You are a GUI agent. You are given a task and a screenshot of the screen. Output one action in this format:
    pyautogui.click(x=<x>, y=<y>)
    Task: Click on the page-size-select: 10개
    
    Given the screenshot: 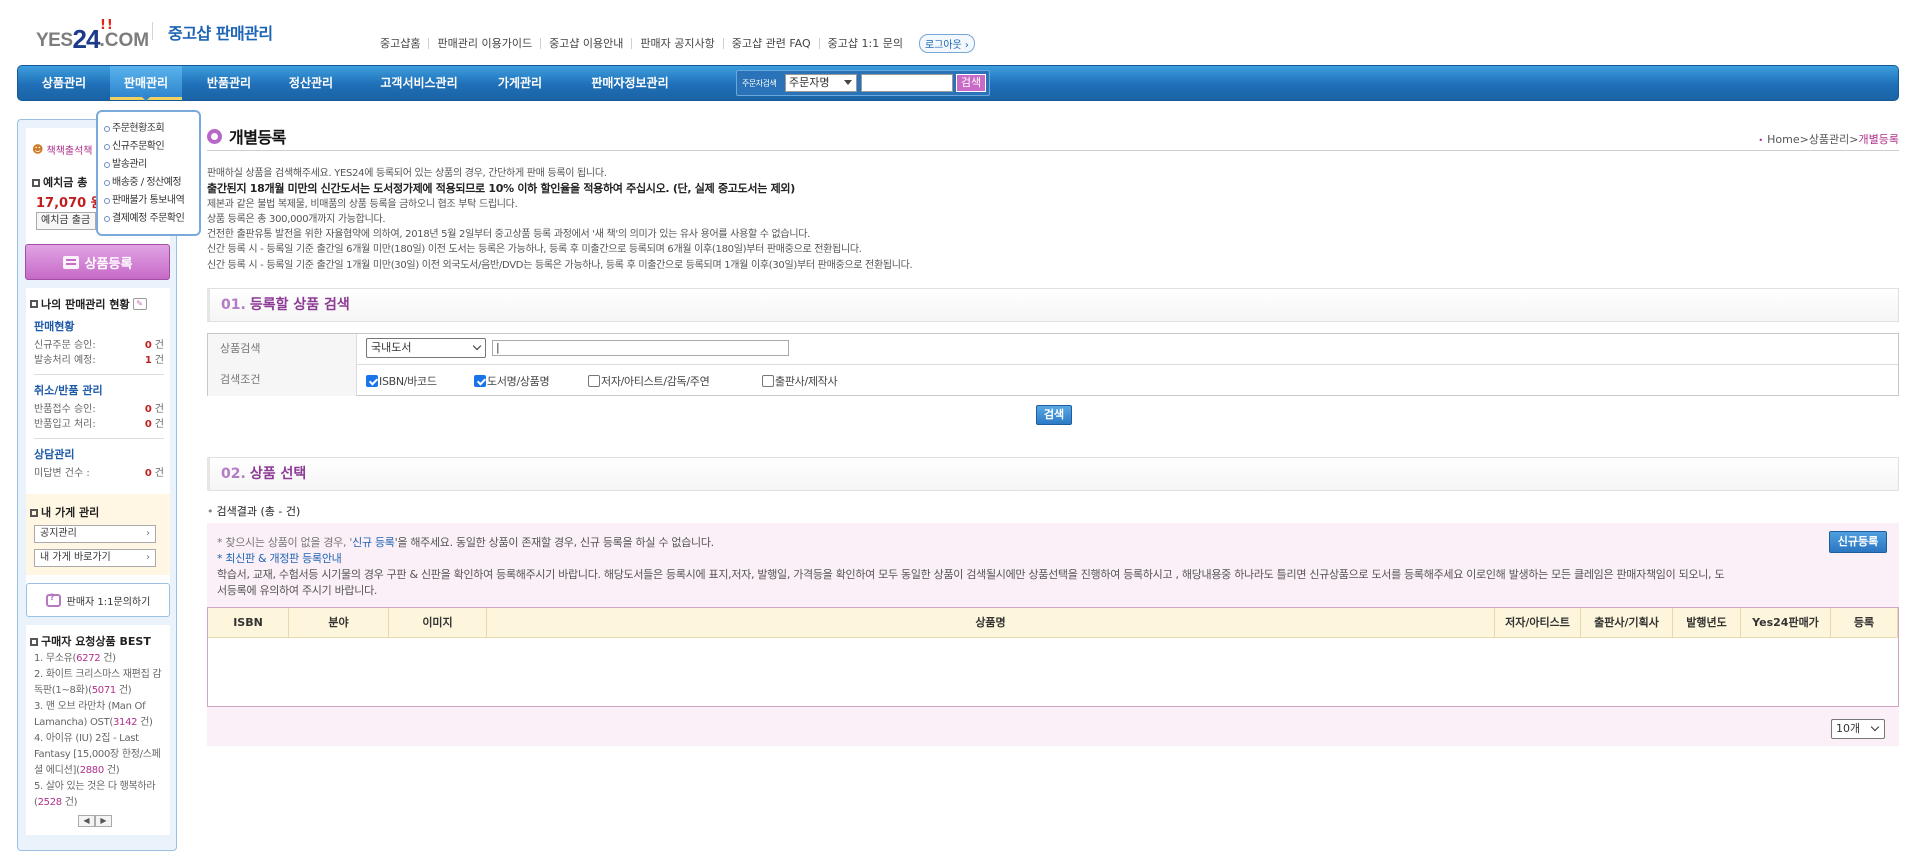 What is the action you would take?
    pyautogui.click(x=1858, y=729)
    